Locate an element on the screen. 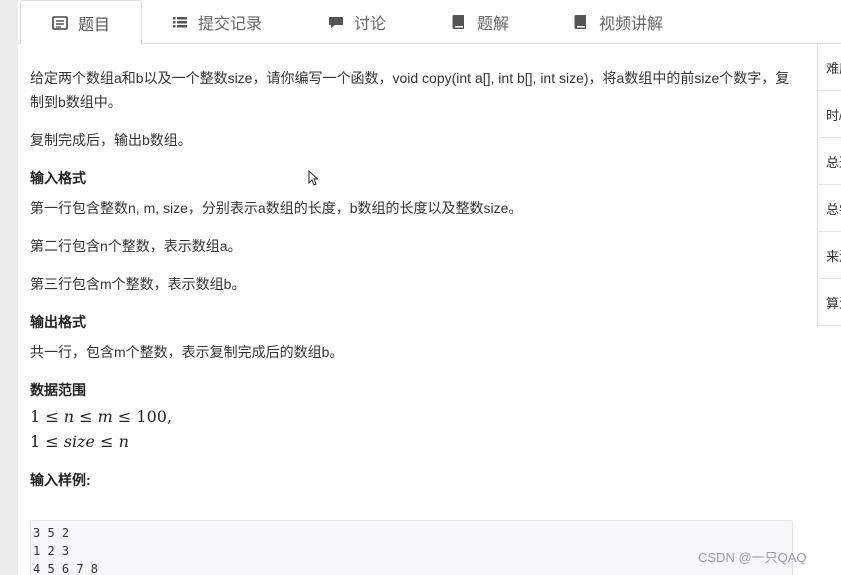 This screenshot has width=841, height=575. tab-label: 视频讲解 is located at coordinates (631, 24).